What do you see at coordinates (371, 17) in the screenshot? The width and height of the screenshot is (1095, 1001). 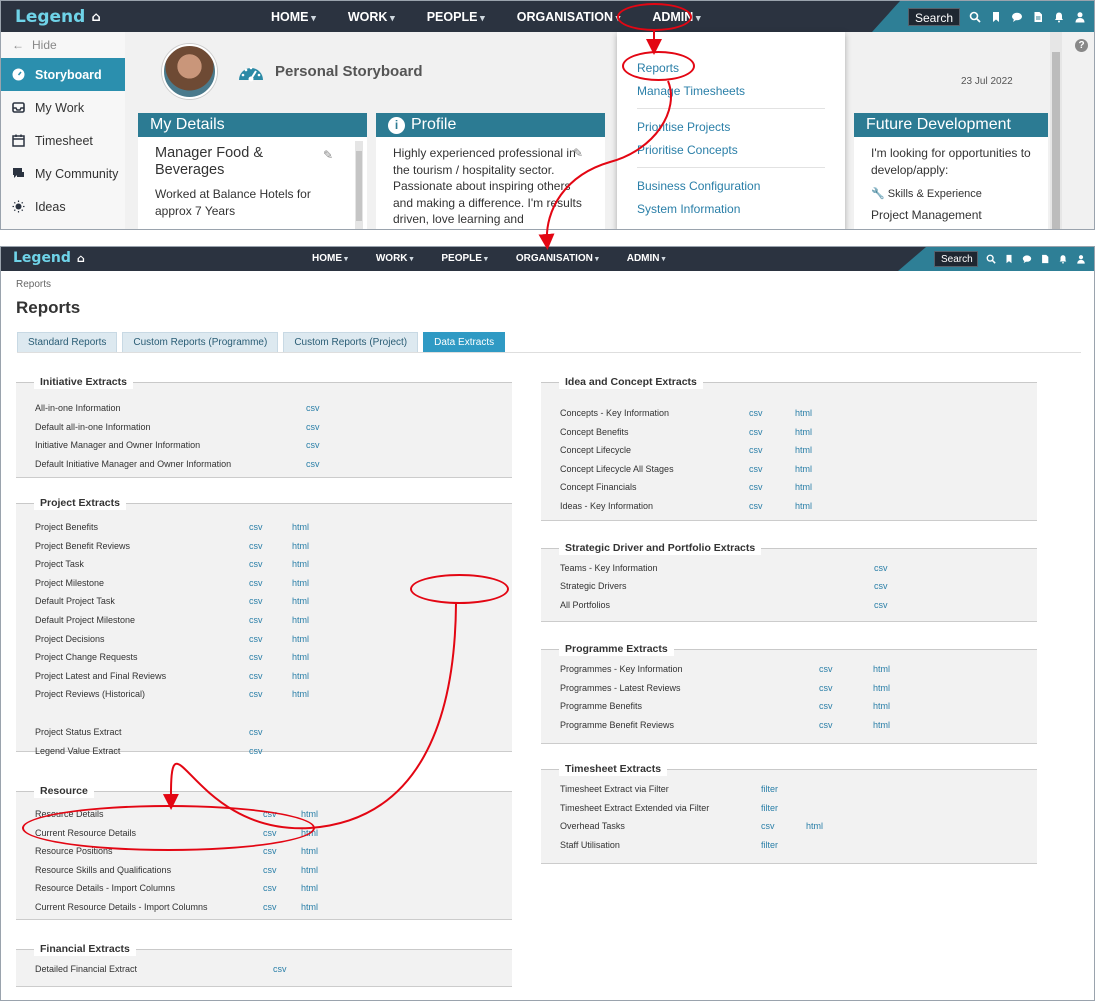 I see `menu-work: WORK` at bounding box center [371, 17].